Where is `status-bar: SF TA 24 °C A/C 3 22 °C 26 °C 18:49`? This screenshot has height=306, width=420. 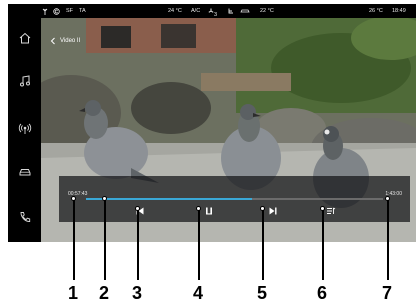 status-bar: SF TA 24 °C A/C 3 22 °C 26 °C 18:49 is located at coordinates (212, 11).